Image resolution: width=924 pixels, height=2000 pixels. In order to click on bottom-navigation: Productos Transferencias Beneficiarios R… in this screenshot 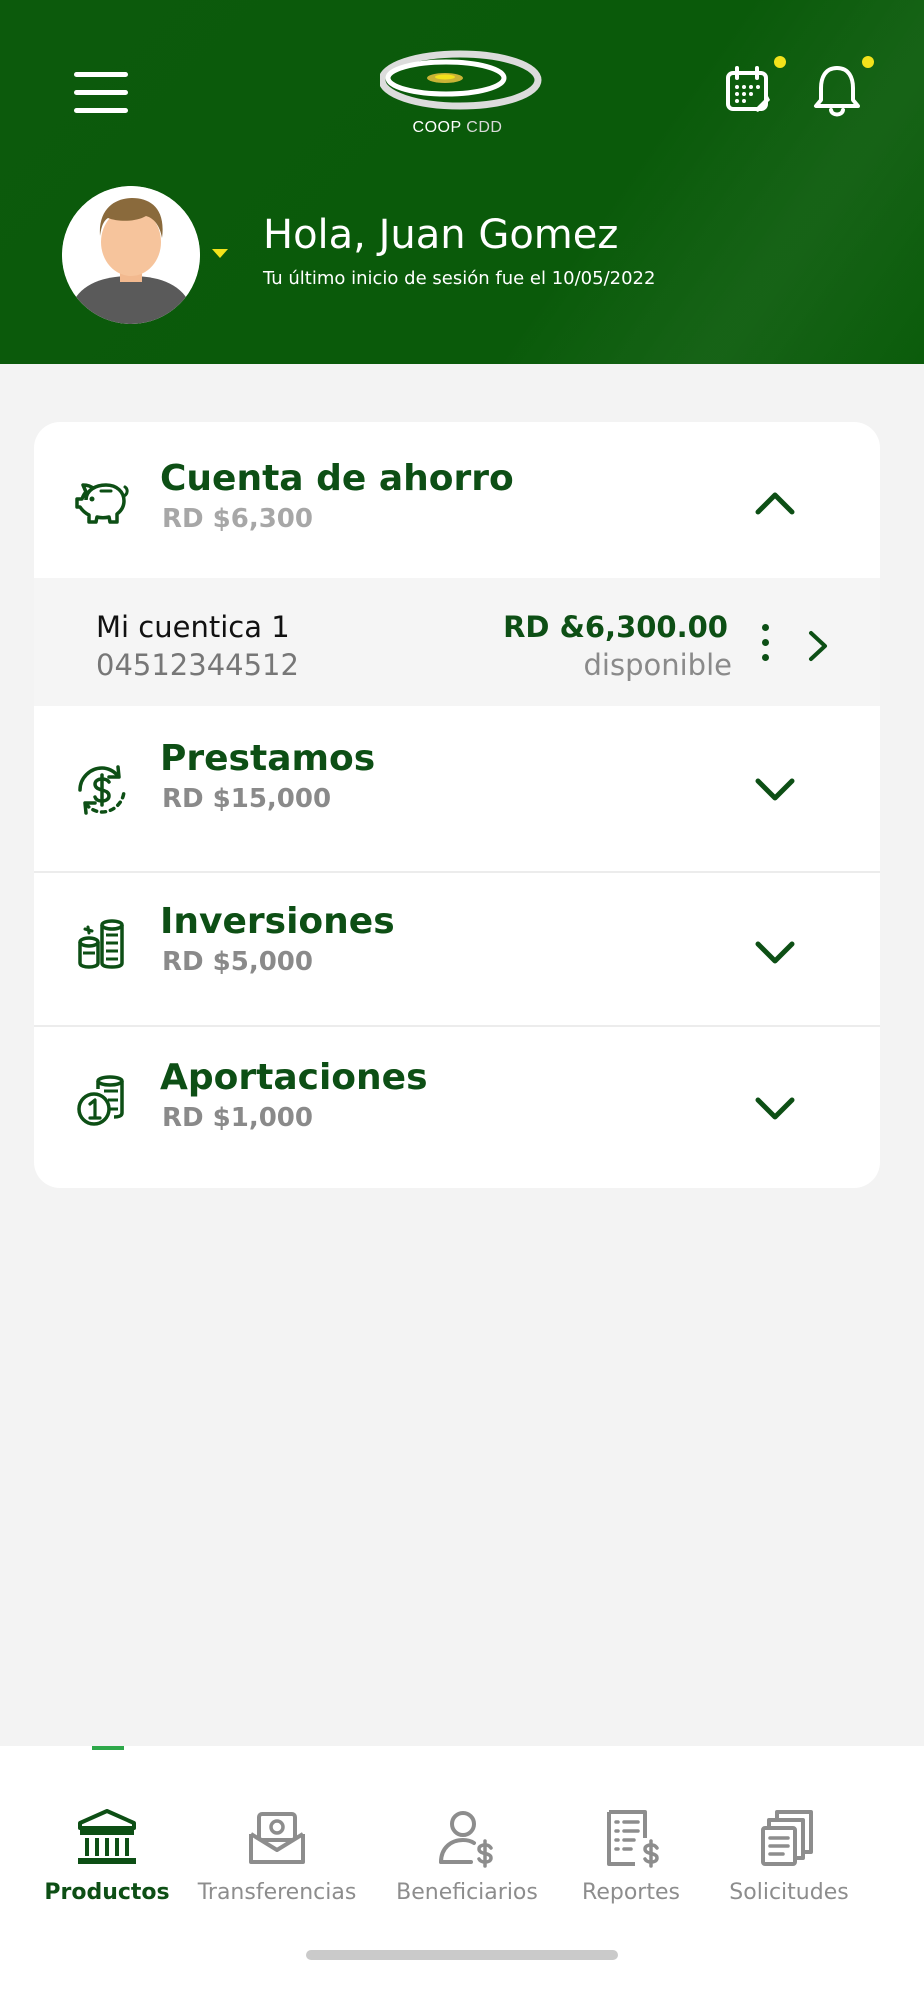, I will do `click(462, 1873)`.